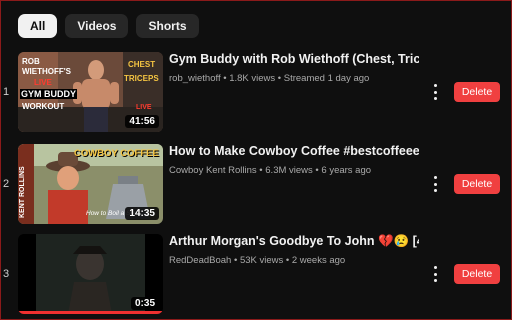  Describe the element at coordinates (142, 213) in the screenshot. I see `duration-badge: 14:35` at that location.